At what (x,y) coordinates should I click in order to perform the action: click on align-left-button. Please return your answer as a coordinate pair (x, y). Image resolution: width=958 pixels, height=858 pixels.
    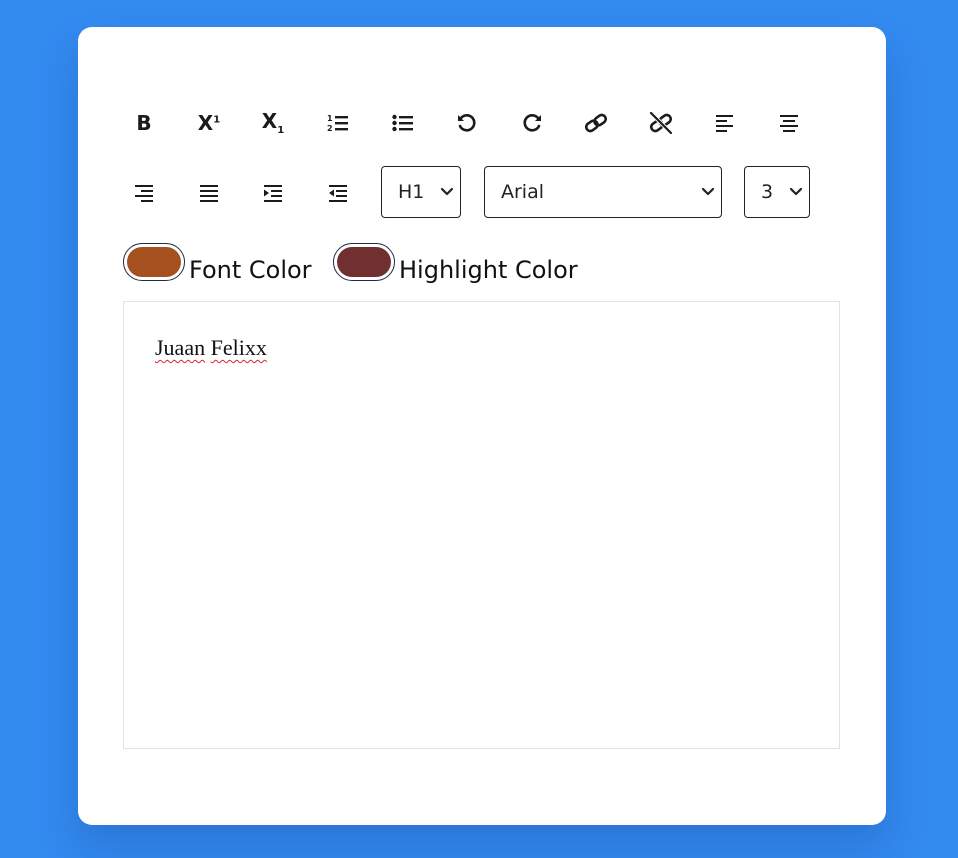
    Looking at the image, I should click on (725, 123).